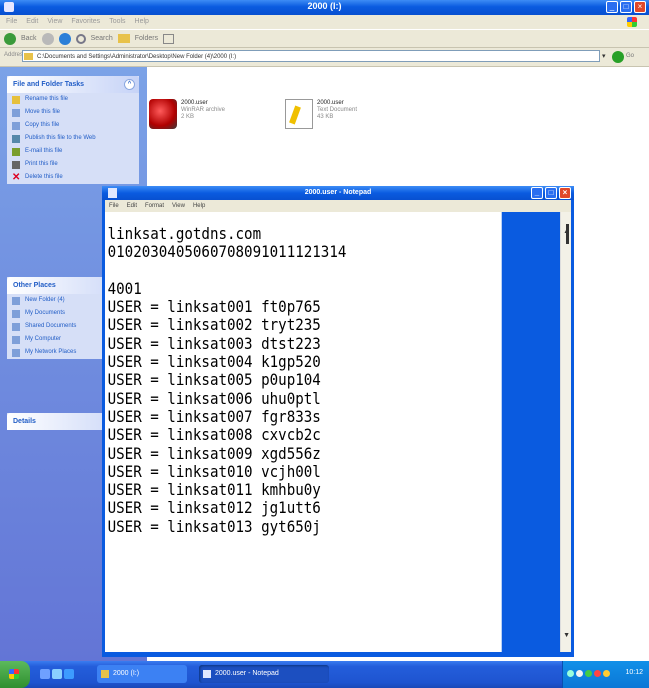 This screenshot has height=688, width=649. I want to click on collapse-chevron-icon: ^, so click(129, 84).